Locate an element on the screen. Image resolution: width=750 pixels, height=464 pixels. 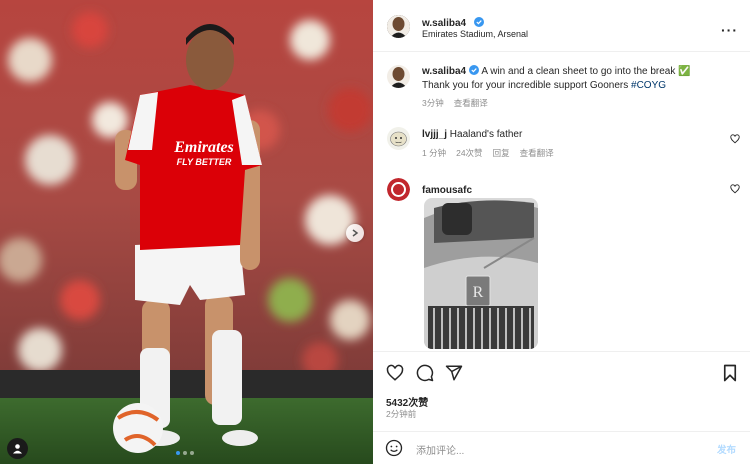
likes-count: 5432次赞 is located at coordinates (407, 401).